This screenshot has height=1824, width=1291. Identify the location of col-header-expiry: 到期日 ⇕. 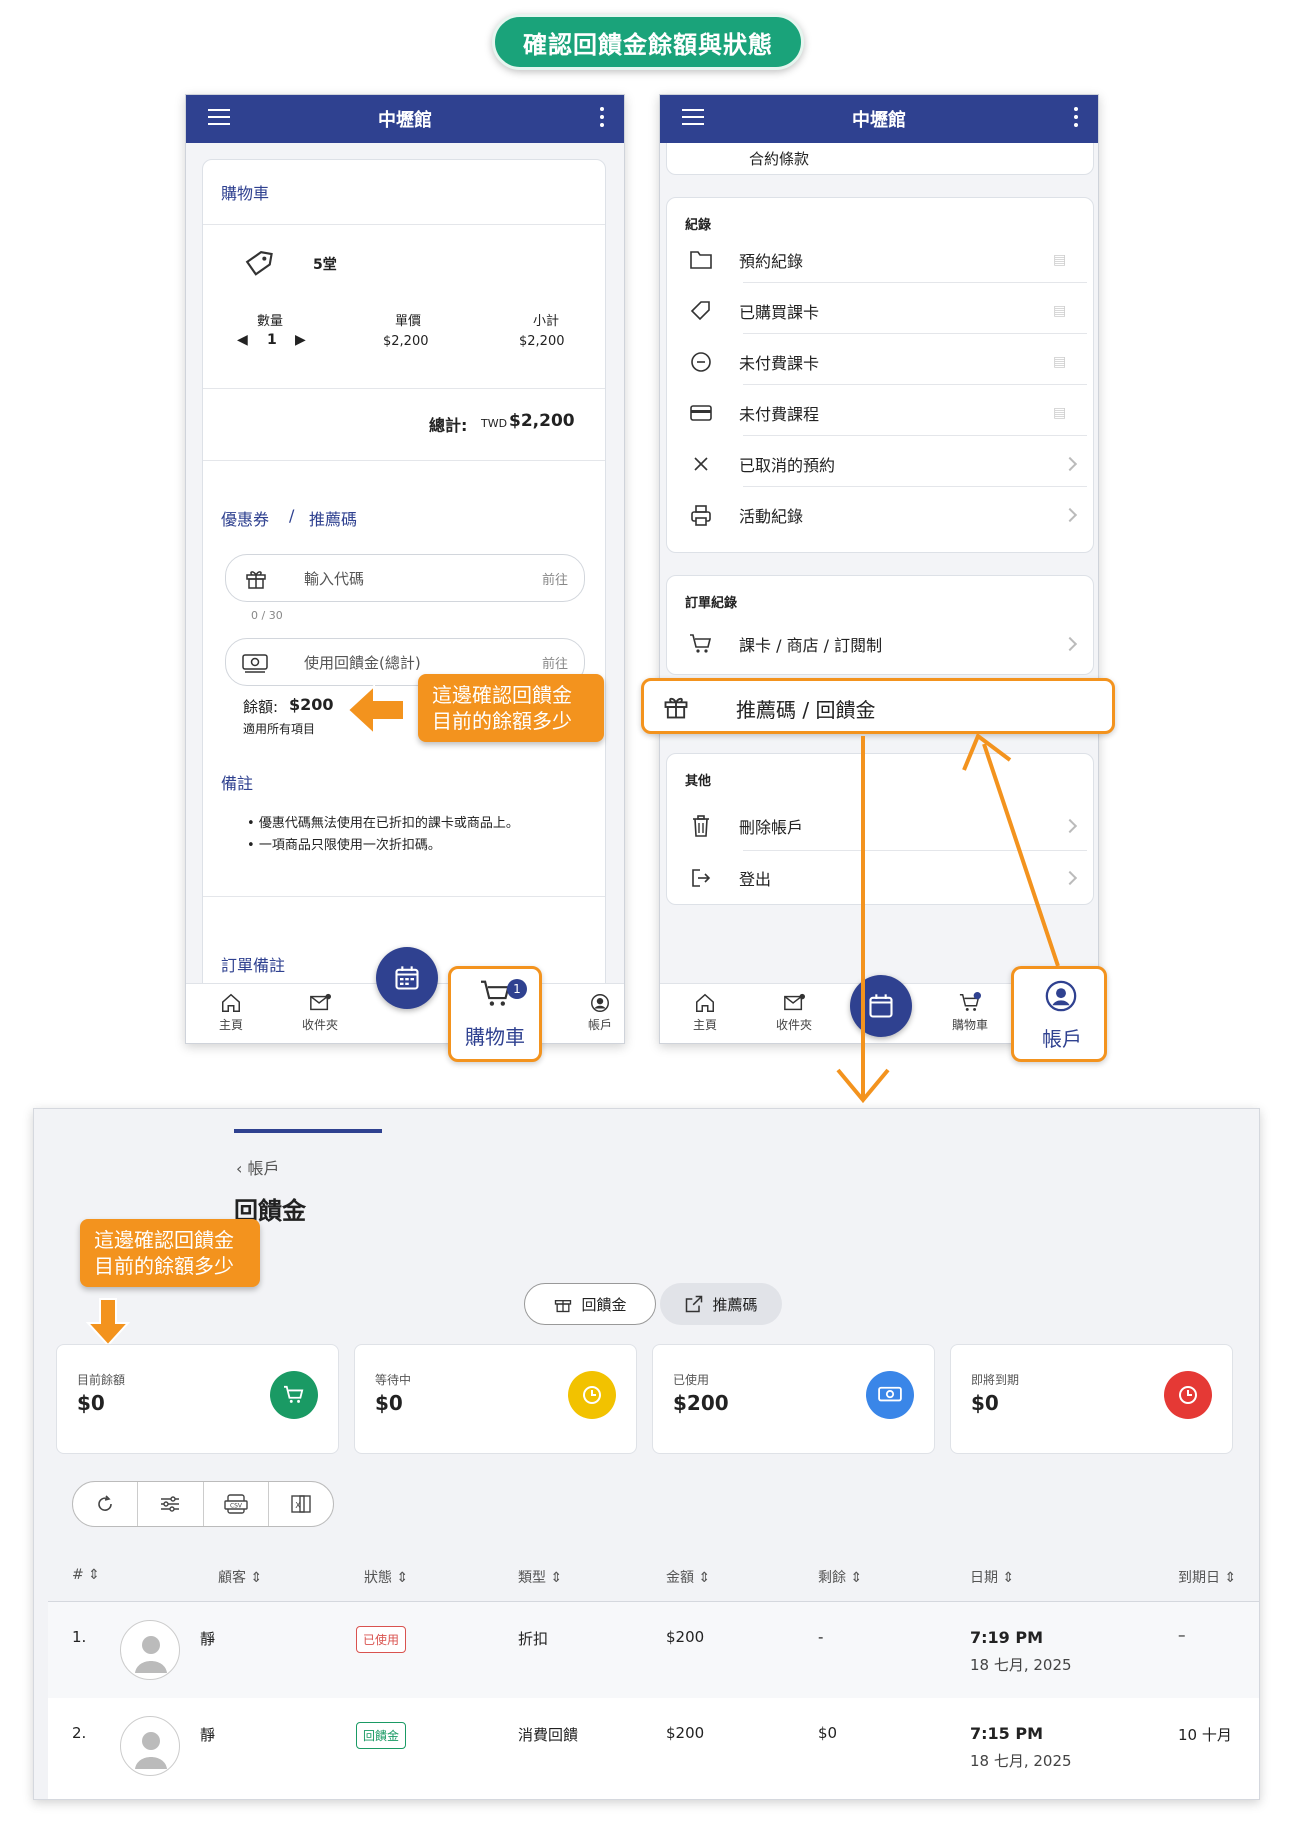
(1207, 1577).